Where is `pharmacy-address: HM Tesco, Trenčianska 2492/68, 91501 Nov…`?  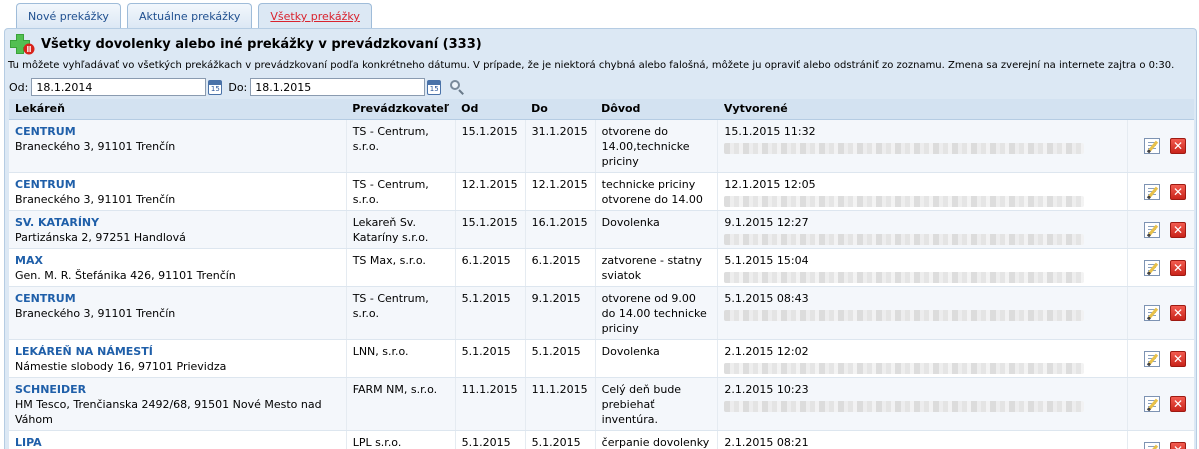
pharmacy-address: HM Tesco, Trenčianska 2492/68, 91501 Nov… is located at coordinates (168, 411).